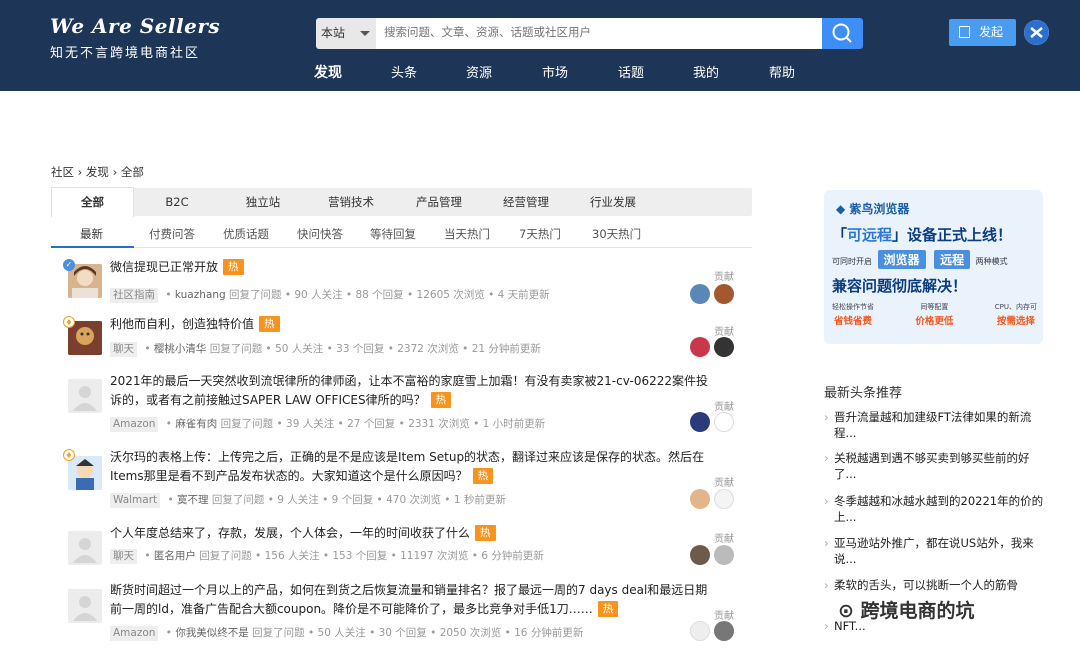  I want to click on nav-discover: 发现, so click(328, 72).